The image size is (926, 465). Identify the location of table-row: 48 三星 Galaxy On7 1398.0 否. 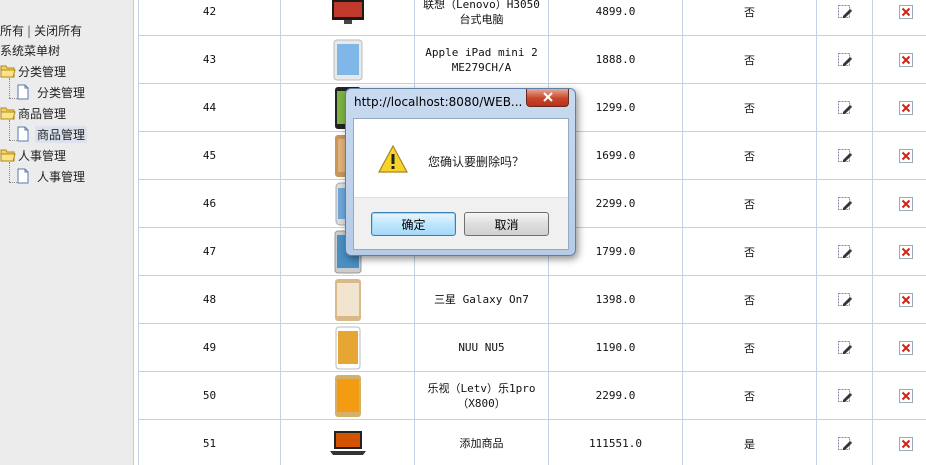
(532, 299).